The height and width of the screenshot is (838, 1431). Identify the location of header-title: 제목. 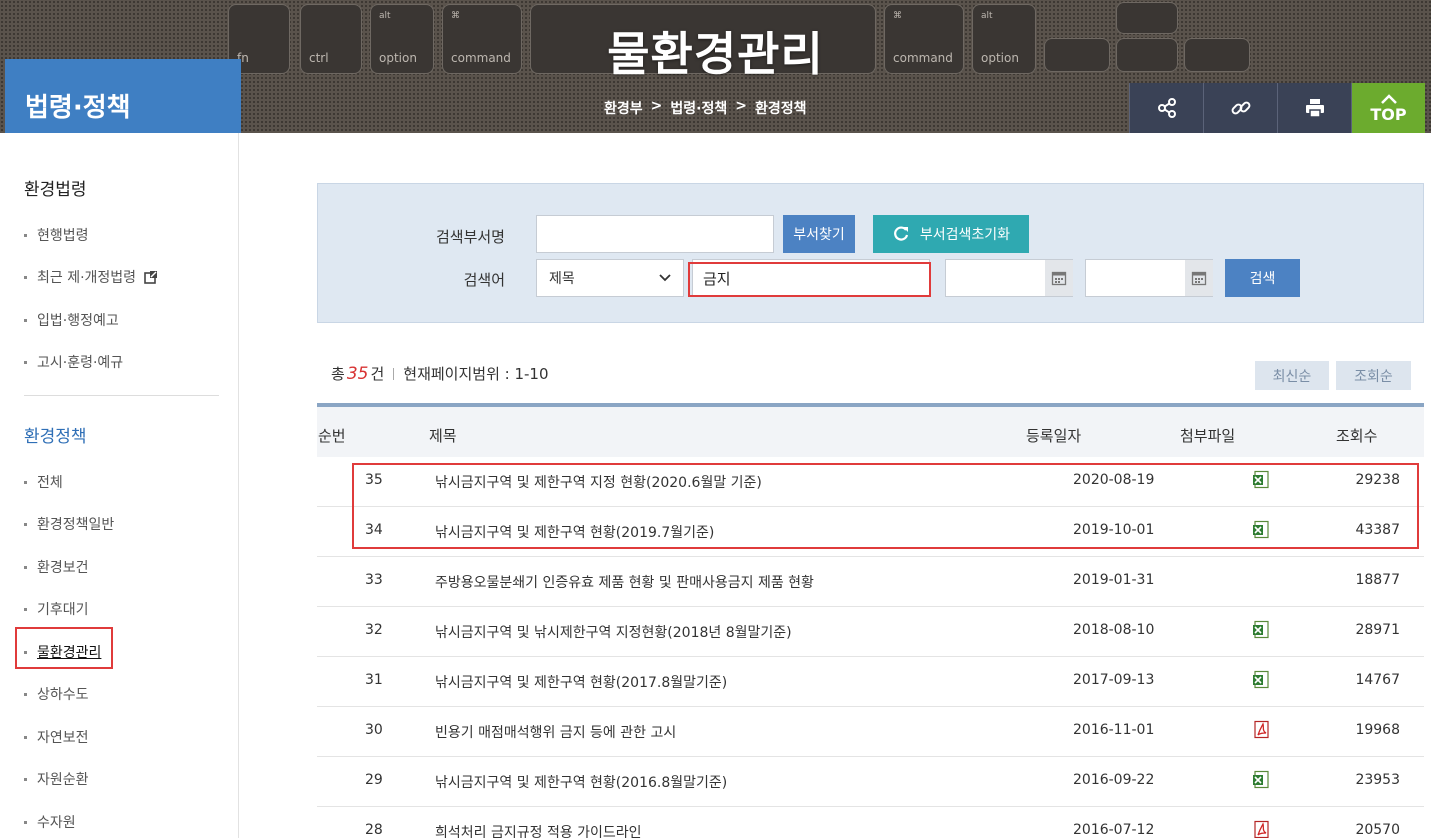
(443, 436).